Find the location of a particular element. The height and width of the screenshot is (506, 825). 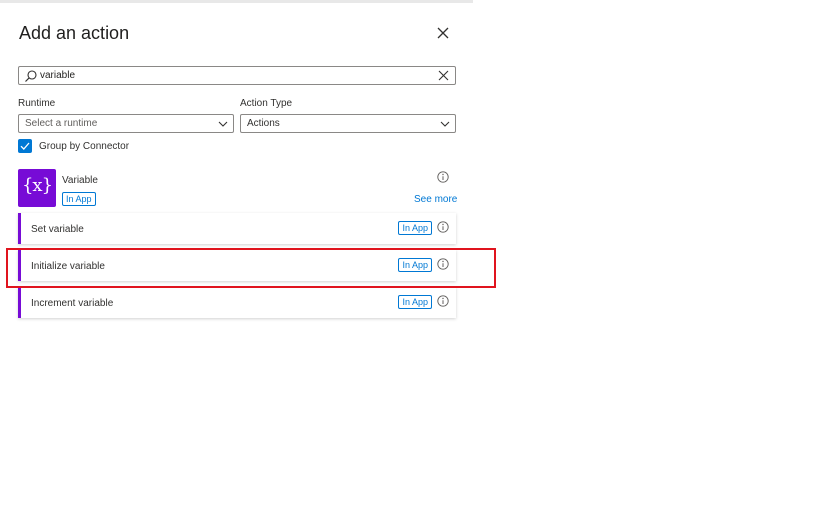

top-divider is located at coordinates (236, 1).